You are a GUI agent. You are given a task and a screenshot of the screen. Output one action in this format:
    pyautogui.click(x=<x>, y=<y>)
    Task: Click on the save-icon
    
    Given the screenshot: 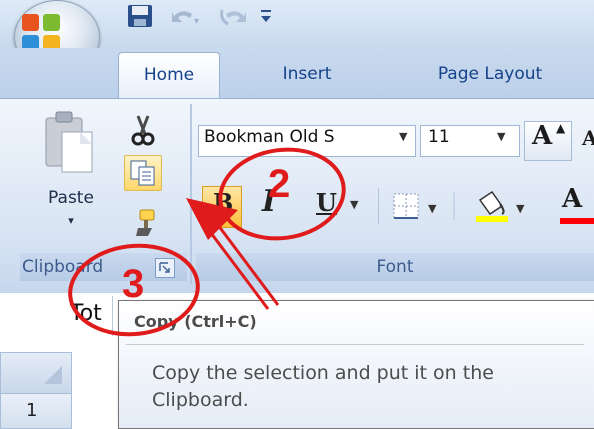 What is the action you would take?
    pyautogui.click(x=140, y=16)
    